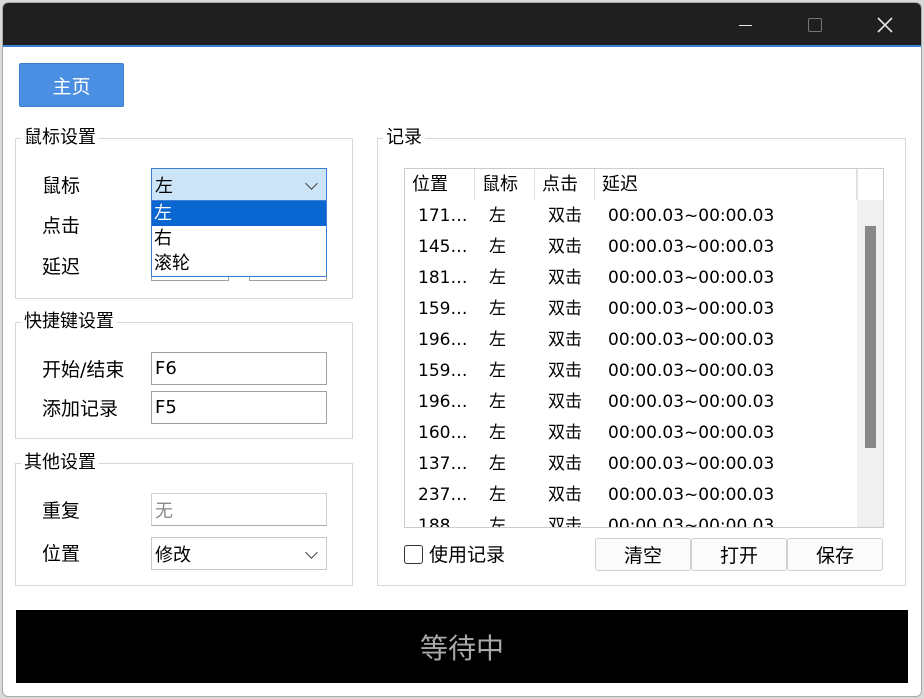 Image resolution: width=924 pixels, height=699 pixels. I want to click on table-row: 1811... 左 双击 00:00.03~00:00.03, so click(631, 278).